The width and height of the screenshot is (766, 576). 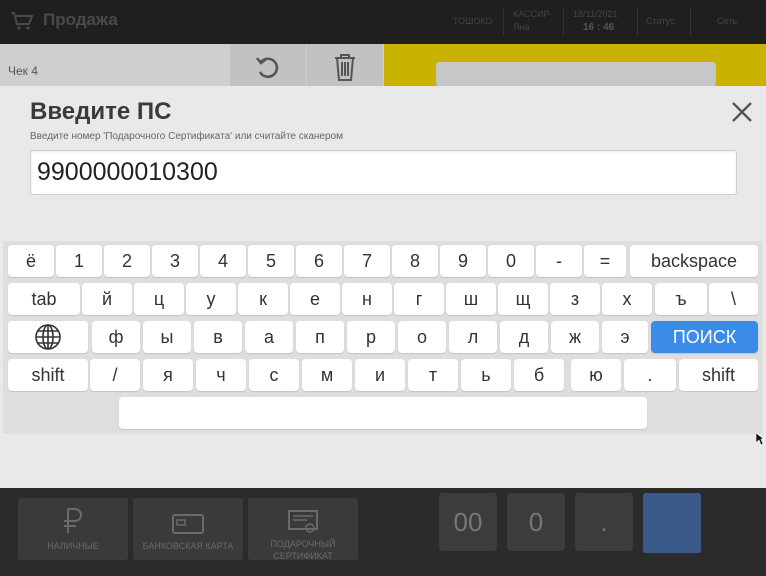 I want to click on gift-certificate-label-2: СЕРТИФИКАТ, so click(x=303, y=556).